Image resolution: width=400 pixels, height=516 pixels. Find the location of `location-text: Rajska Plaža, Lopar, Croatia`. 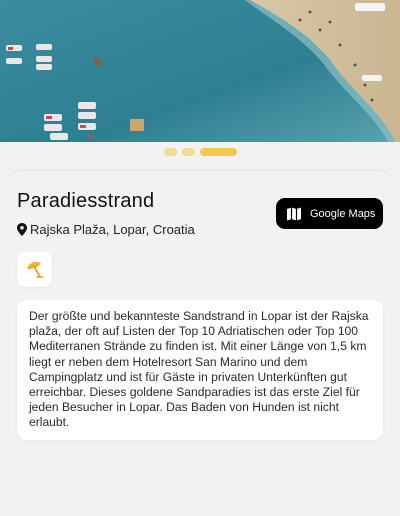

location-text: Rajska Plaža, Lopar, Croatia is located at coordinates (112, 229).